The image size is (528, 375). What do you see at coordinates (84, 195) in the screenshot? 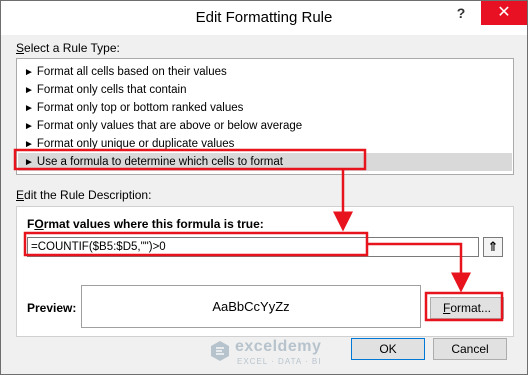
I see `rule-description-label: Edit the Rule Description:` at bounding box center [84, 195].